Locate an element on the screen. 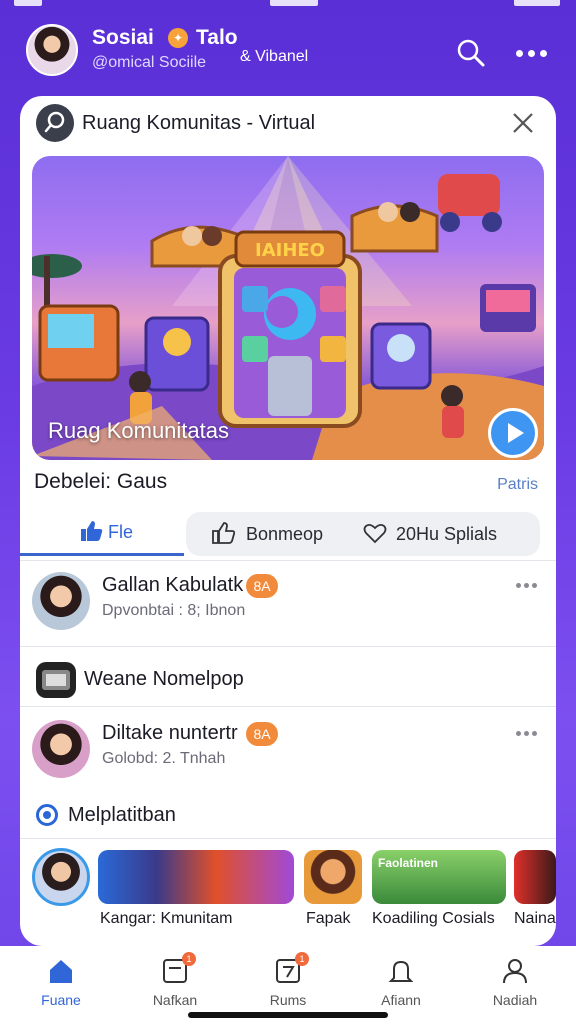  status-bar is located at coordinates (288, 6).